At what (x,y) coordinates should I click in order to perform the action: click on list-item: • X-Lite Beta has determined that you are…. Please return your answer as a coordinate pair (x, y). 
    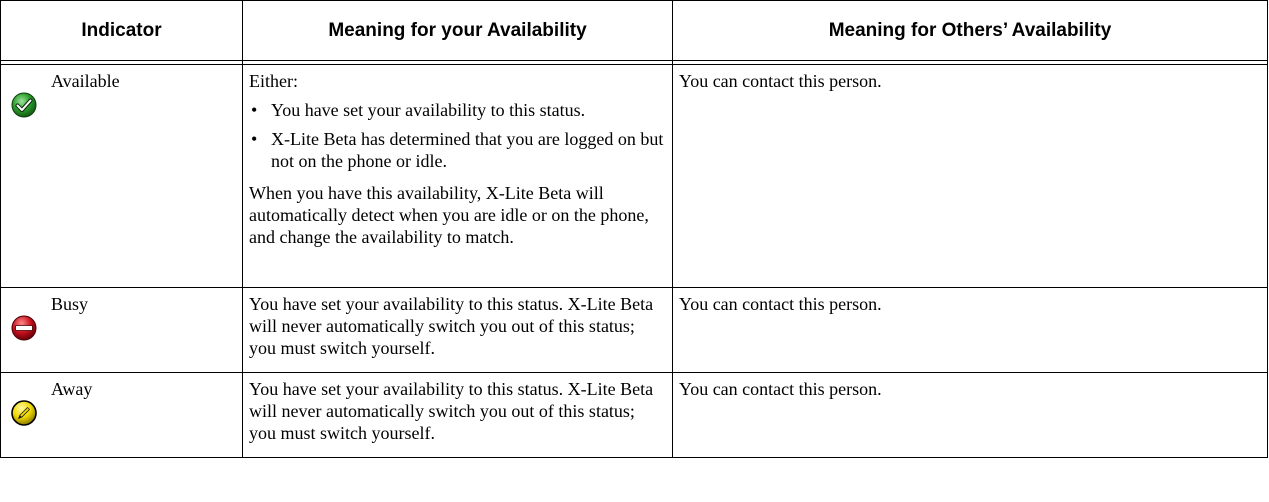
    Looking at the image, I should click on (457, 150).